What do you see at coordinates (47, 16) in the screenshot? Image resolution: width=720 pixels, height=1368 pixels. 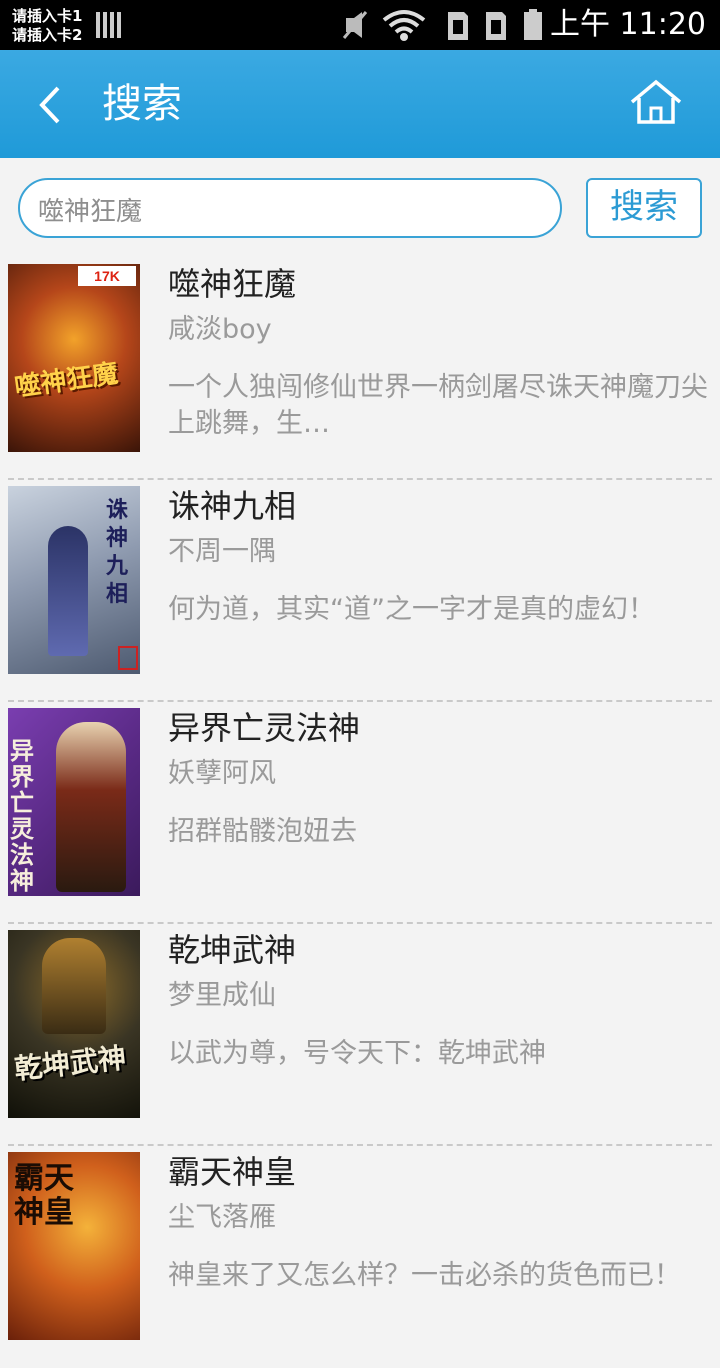 I see `sim1-text: 请插入卡1` at bounding box center [47, 16].